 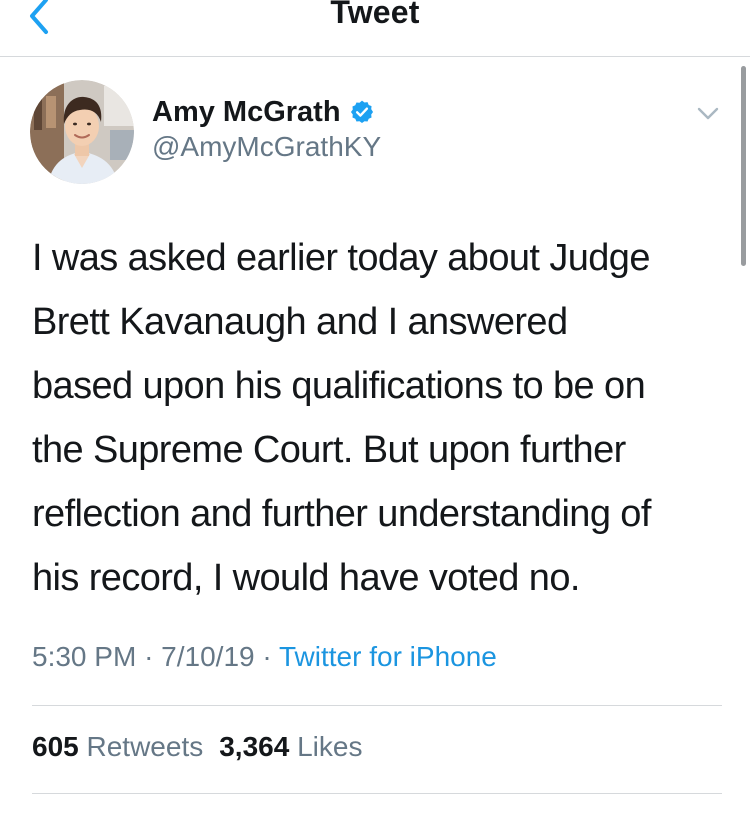 I want to click on chevron-down-icon, so click(x=708, y=114).